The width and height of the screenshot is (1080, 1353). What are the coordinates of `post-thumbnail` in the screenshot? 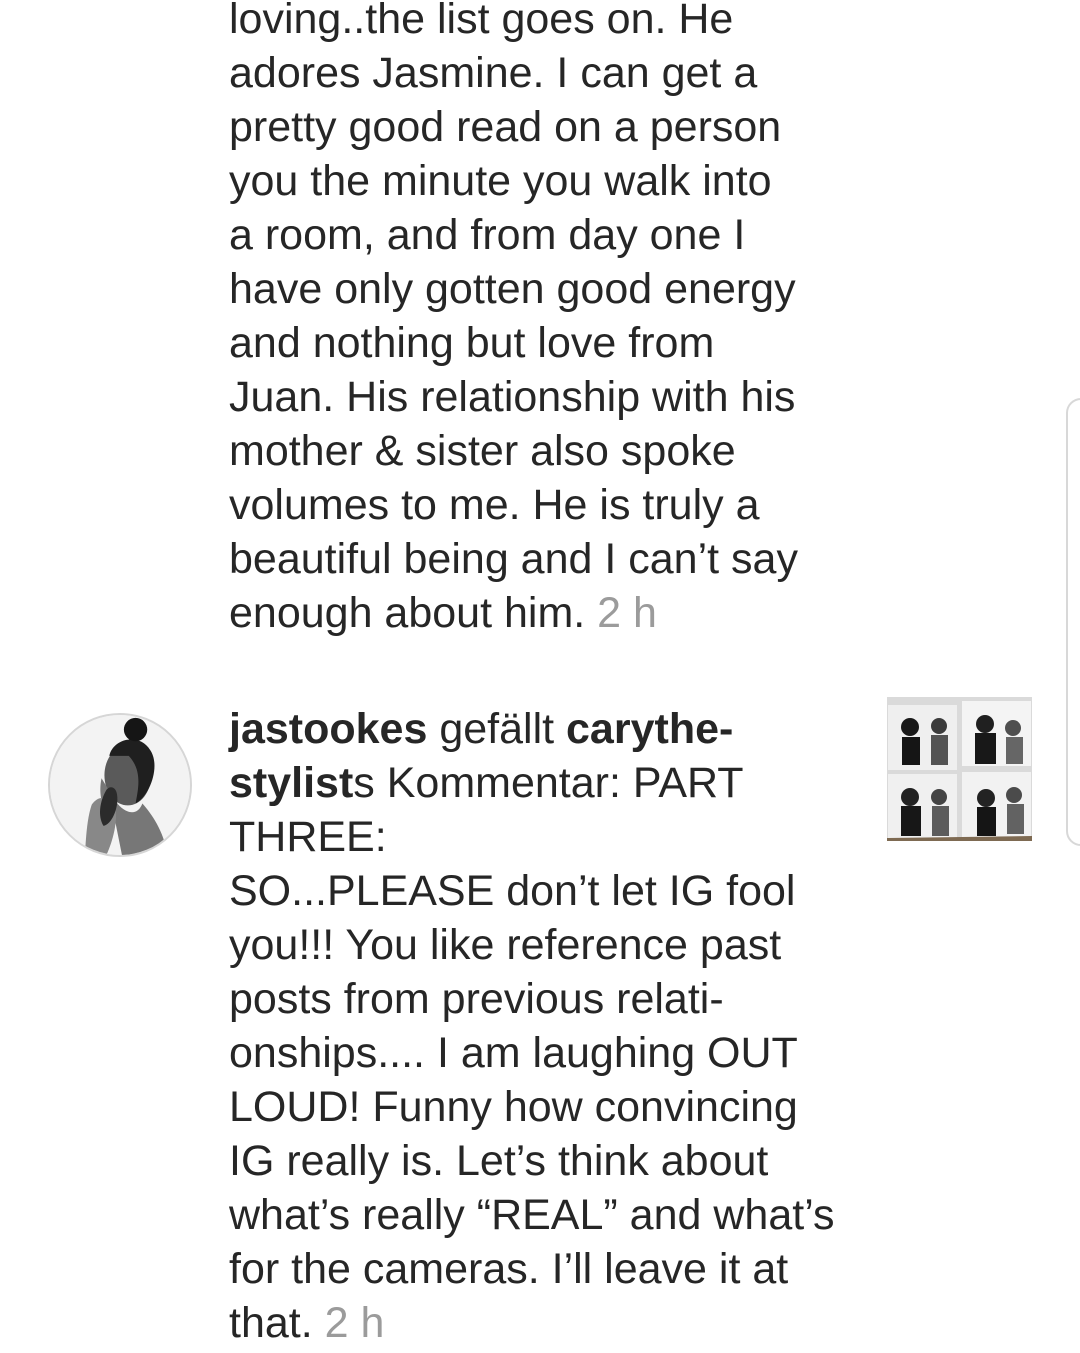 It's located at (959, 769).